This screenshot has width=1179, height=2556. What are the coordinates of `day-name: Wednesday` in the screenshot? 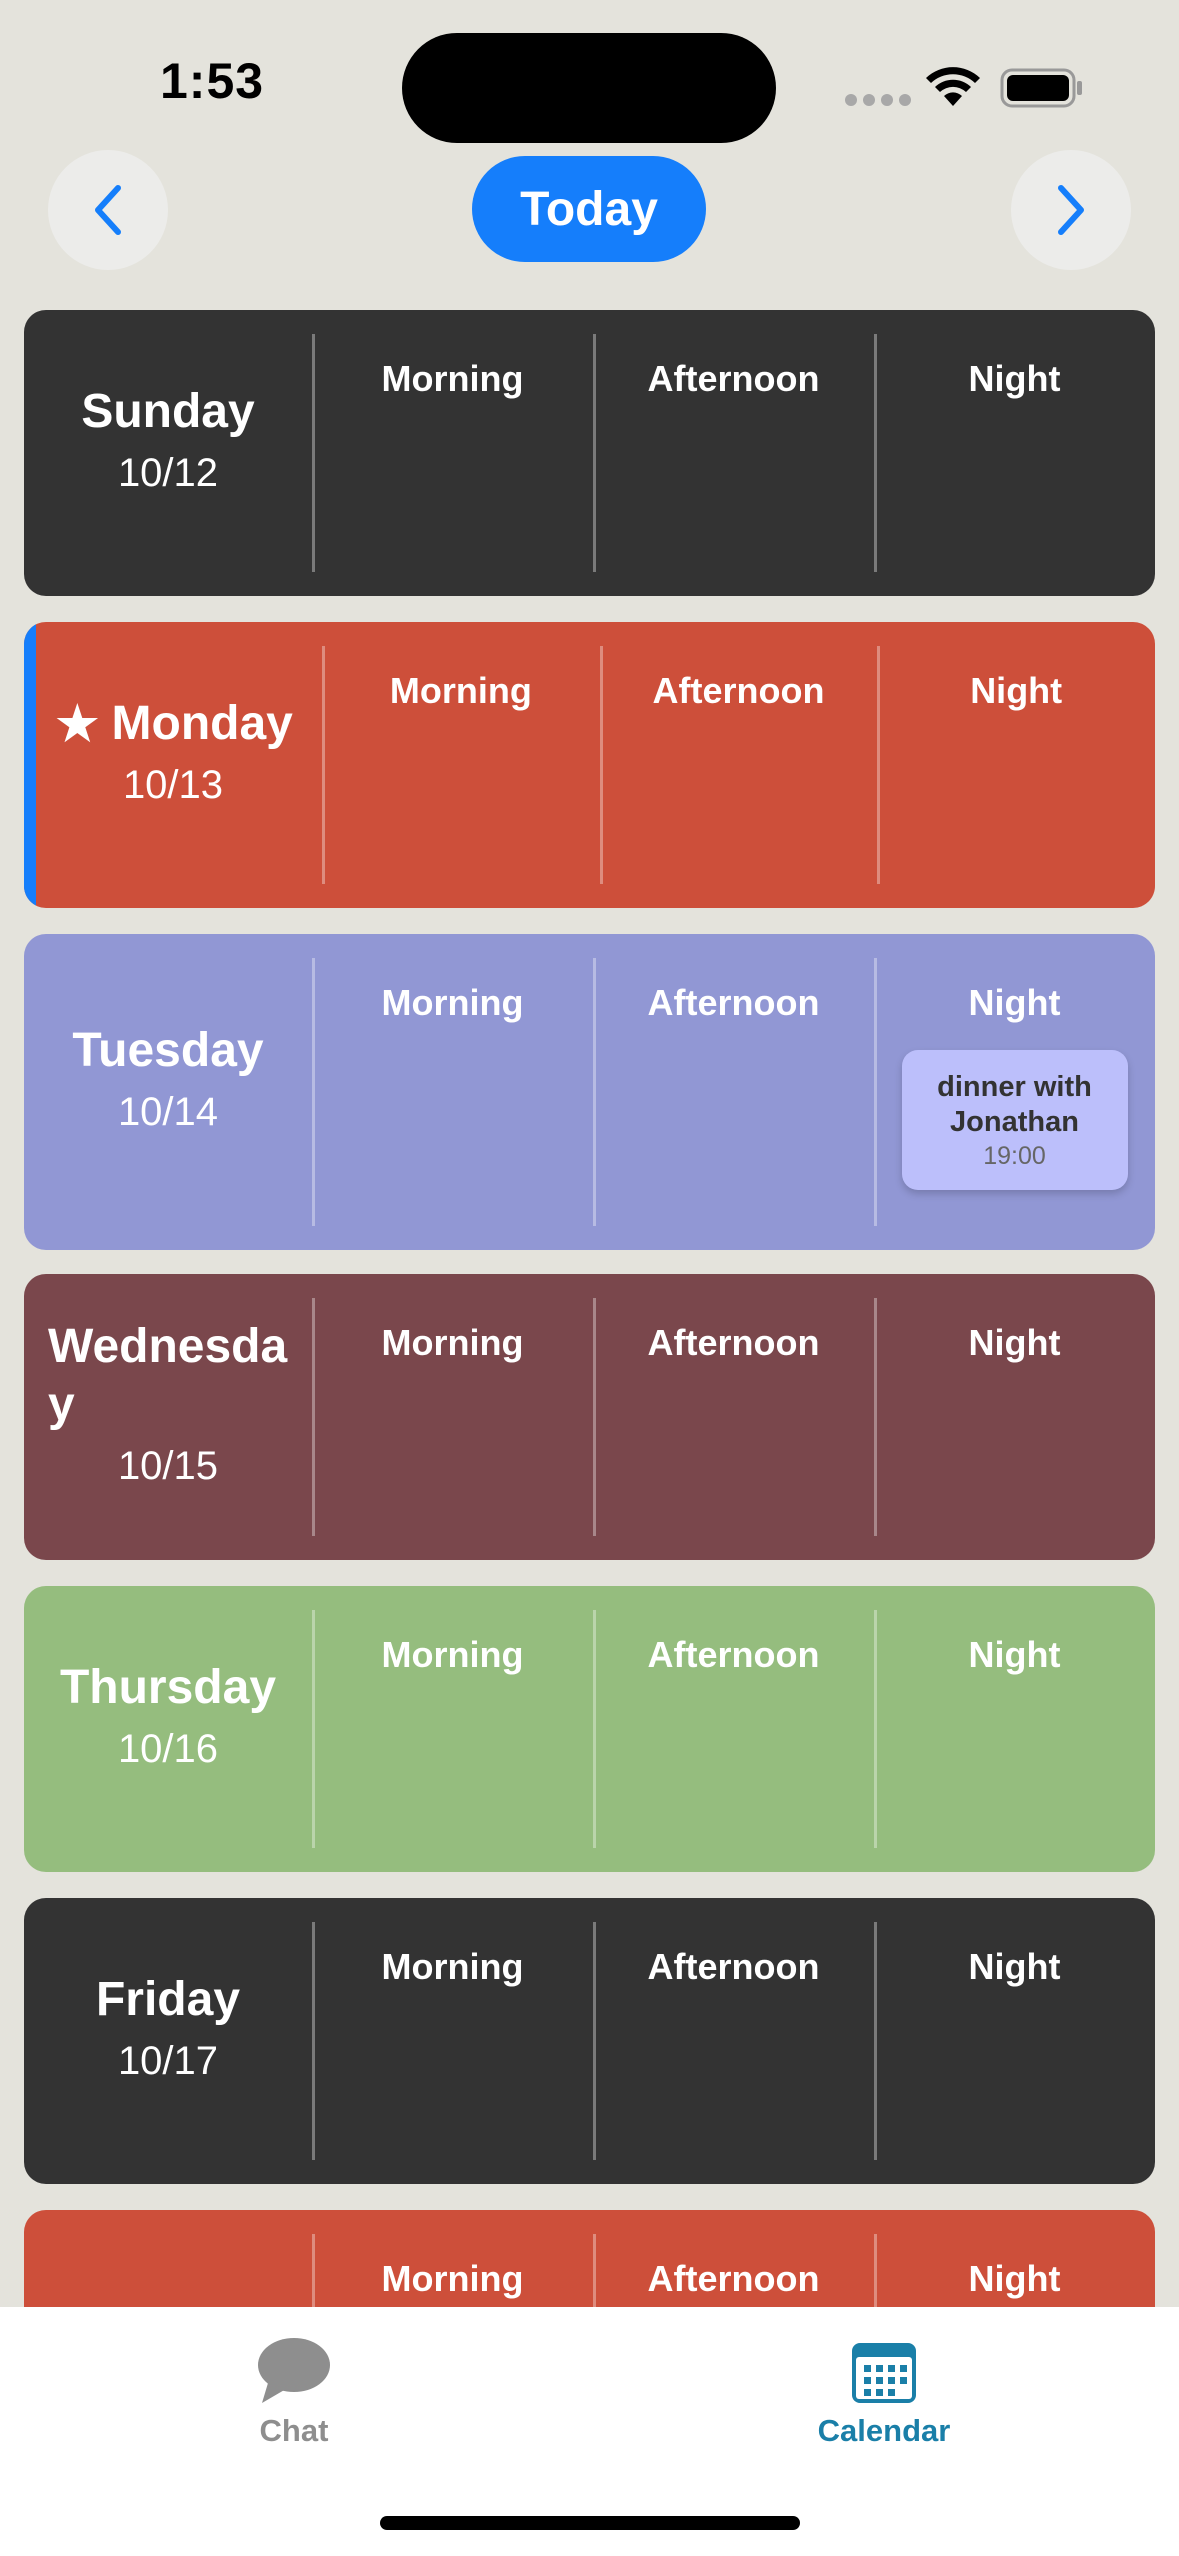 It's located at (168, 1375).